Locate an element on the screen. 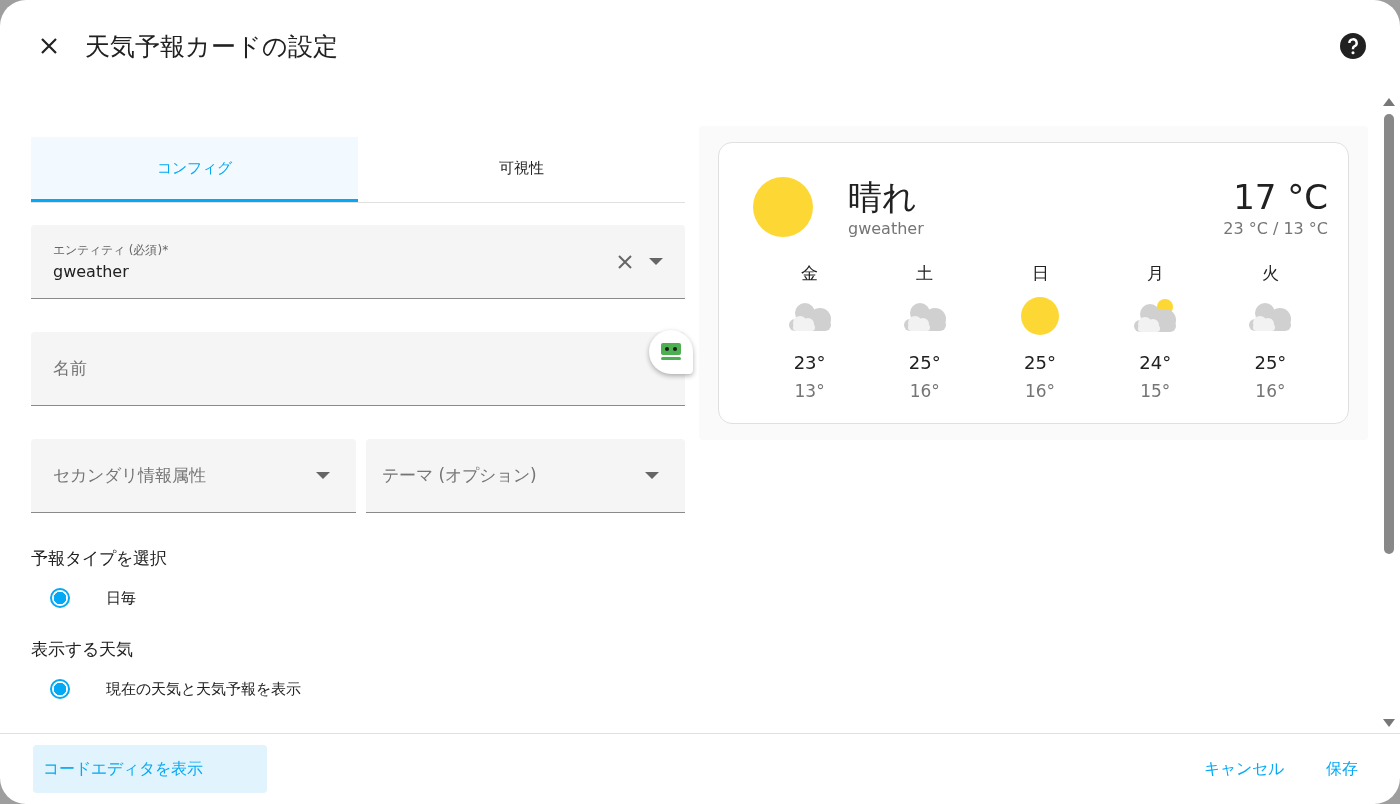 The image size is (1400, 804). select-field: セカンダリ情報属性 is located at coordinates (193, 476).